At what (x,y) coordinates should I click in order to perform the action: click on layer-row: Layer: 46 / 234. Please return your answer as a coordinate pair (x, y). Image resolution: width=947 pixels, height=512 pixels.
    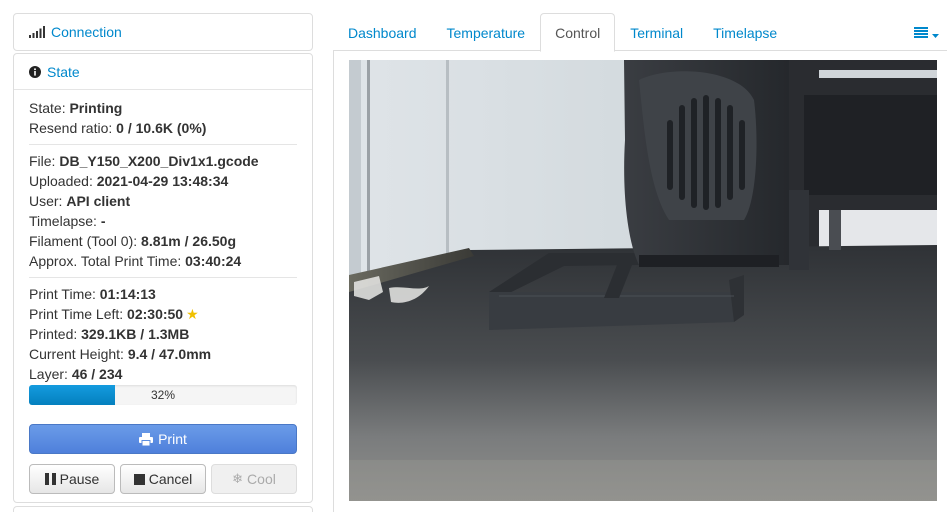
    Looking at the image, I should click on (76, 374).